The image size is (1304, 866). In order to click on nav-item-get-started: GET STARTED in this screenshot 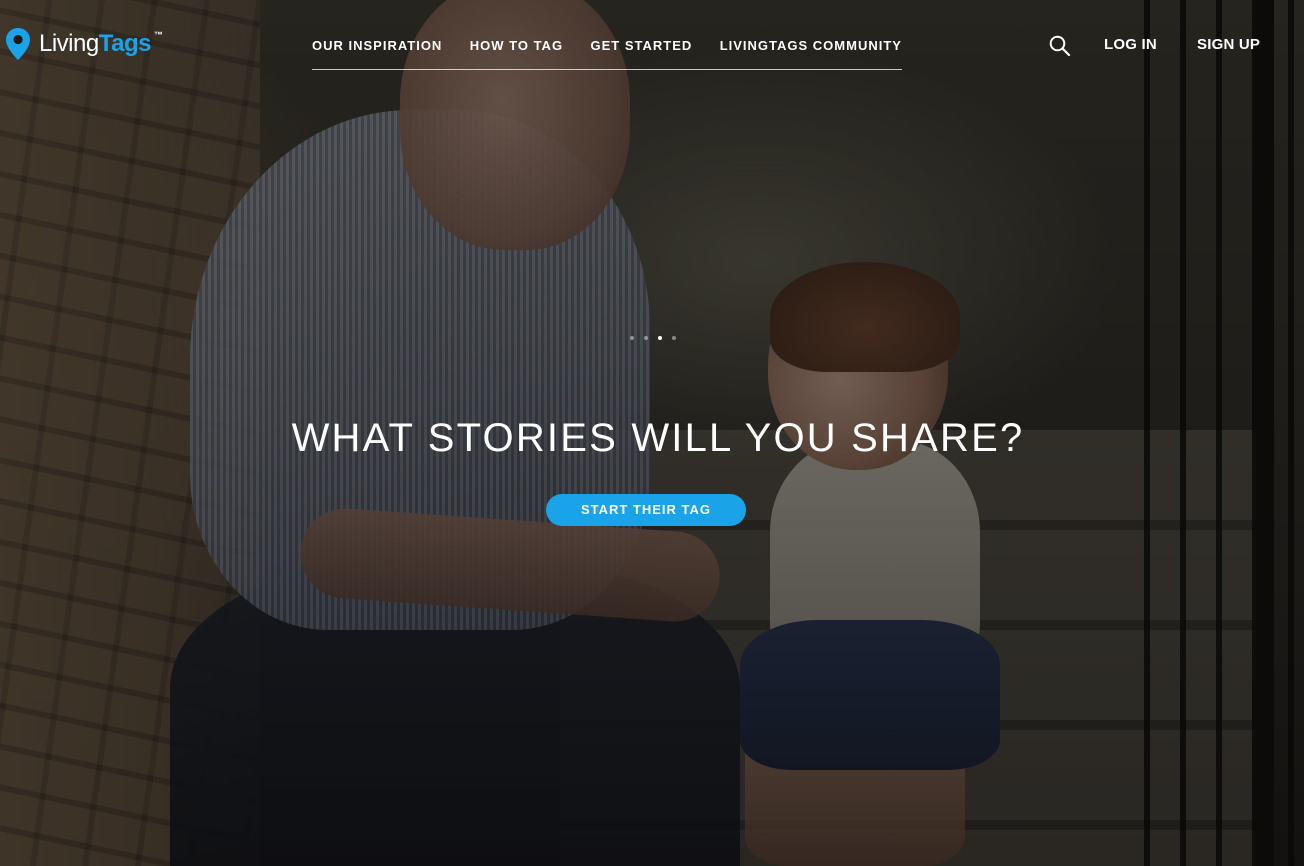, I will do `click(642, 46)`.